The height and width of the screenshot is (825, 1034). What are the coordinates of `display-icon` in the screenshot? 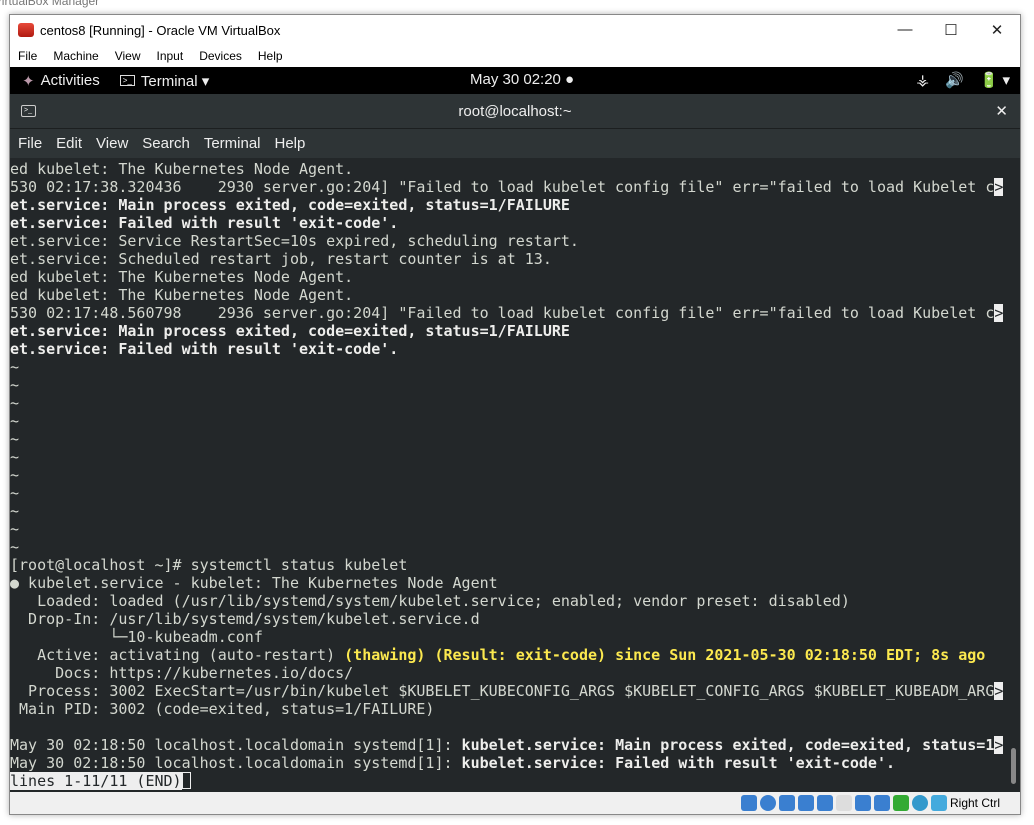 It's located at (862, 803).